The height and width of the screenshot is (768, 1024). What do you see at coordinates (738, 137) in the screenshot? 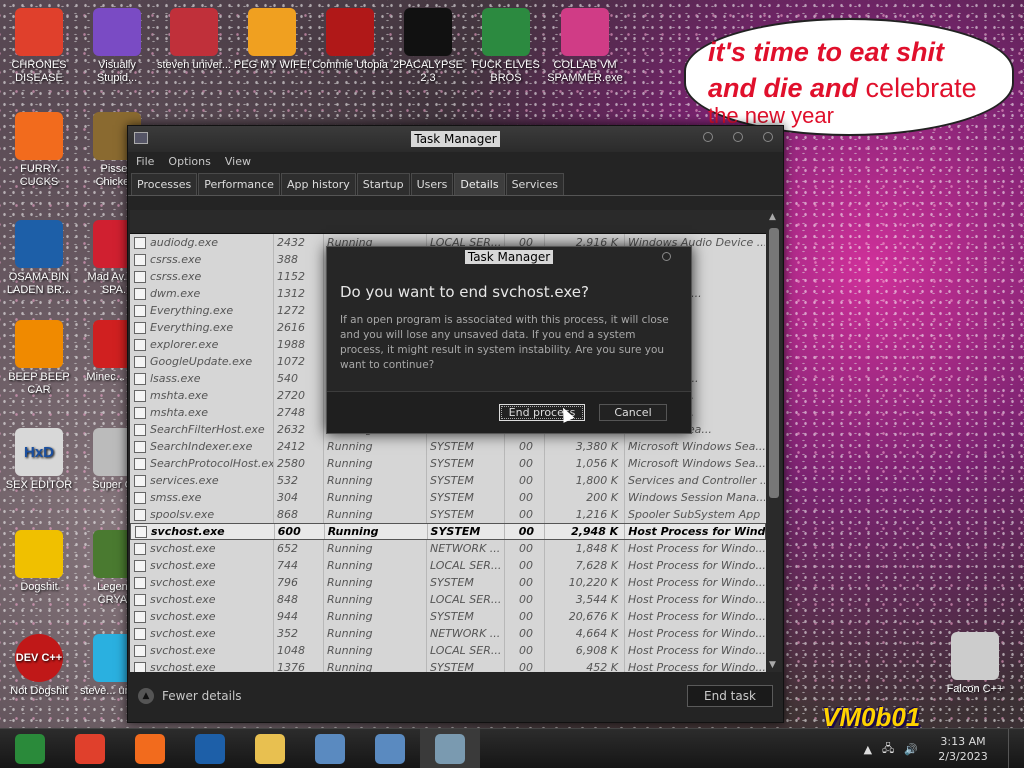
I see `maximize-button` at bounding box center [738, 137].